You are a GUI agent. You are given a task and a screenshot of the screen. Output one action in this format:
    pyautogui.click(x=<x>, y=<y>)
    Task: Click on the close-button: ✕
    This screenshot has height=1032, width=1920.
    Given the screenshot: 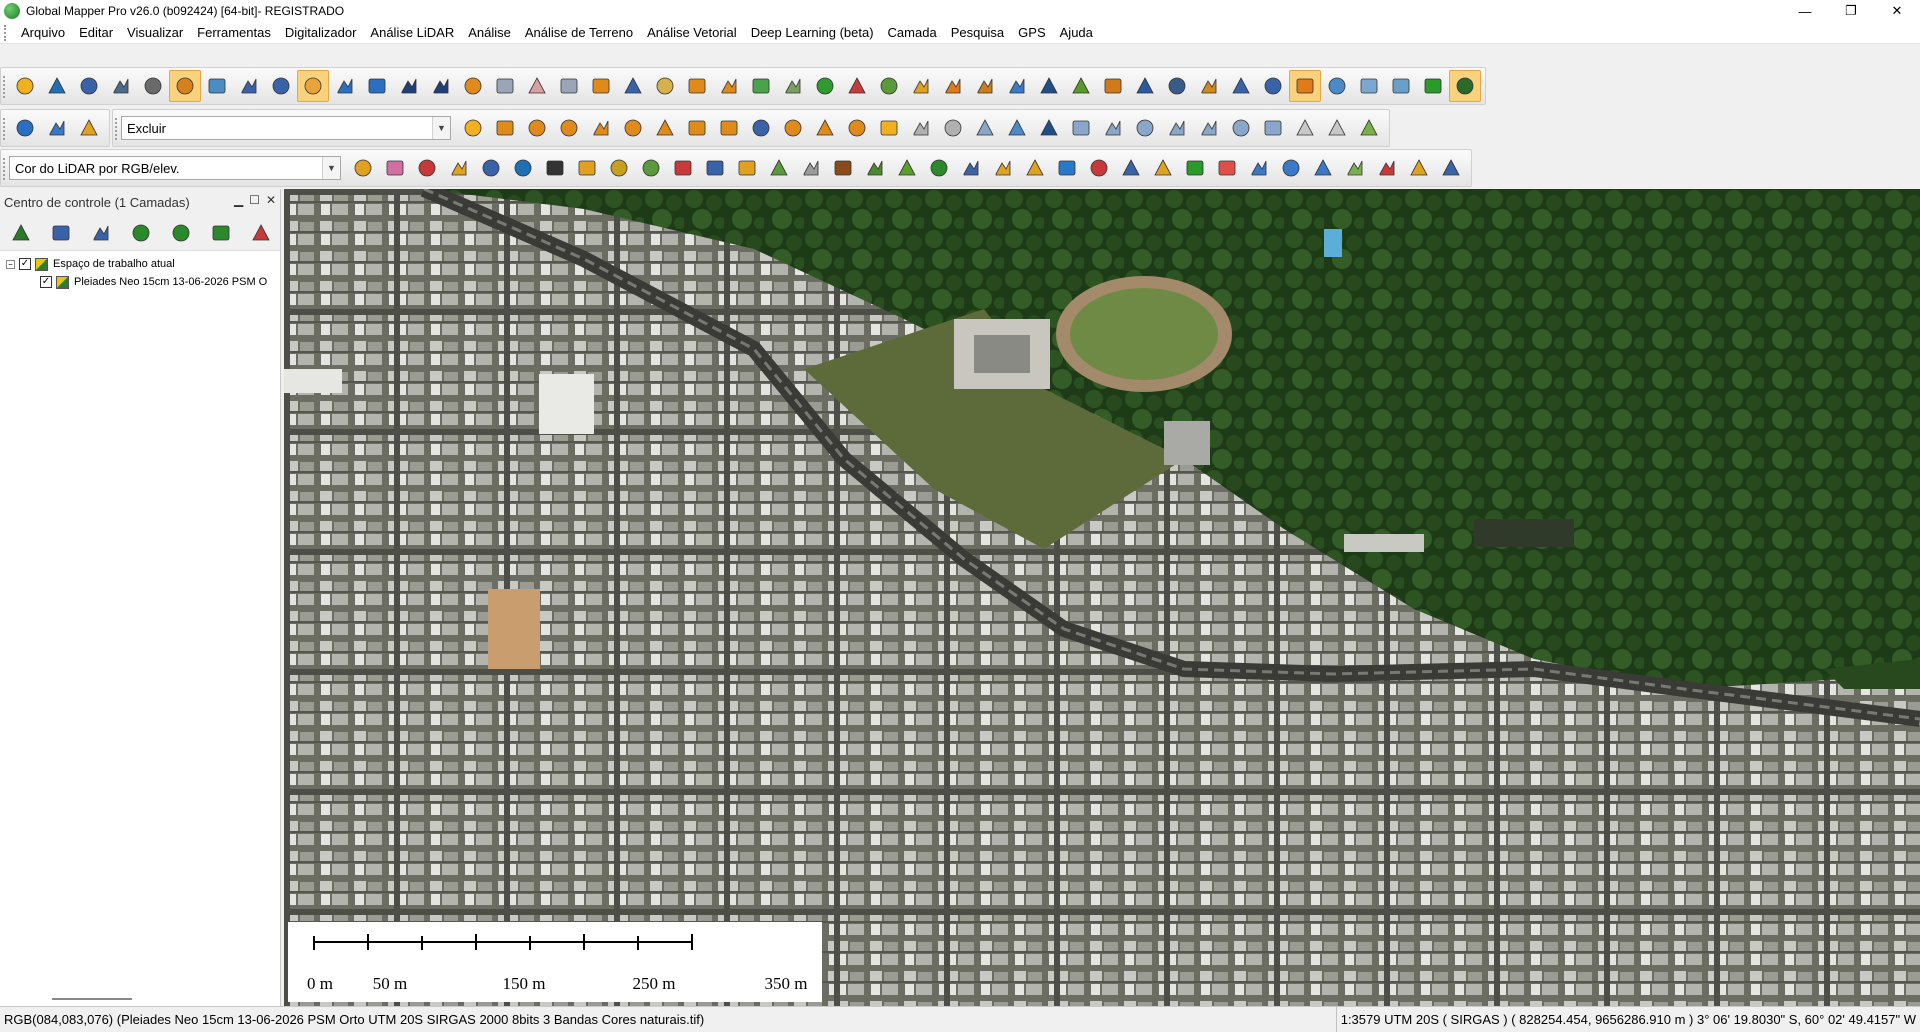 What is the action you would take?
    pyautogui.click(x=1897, y=11)
    